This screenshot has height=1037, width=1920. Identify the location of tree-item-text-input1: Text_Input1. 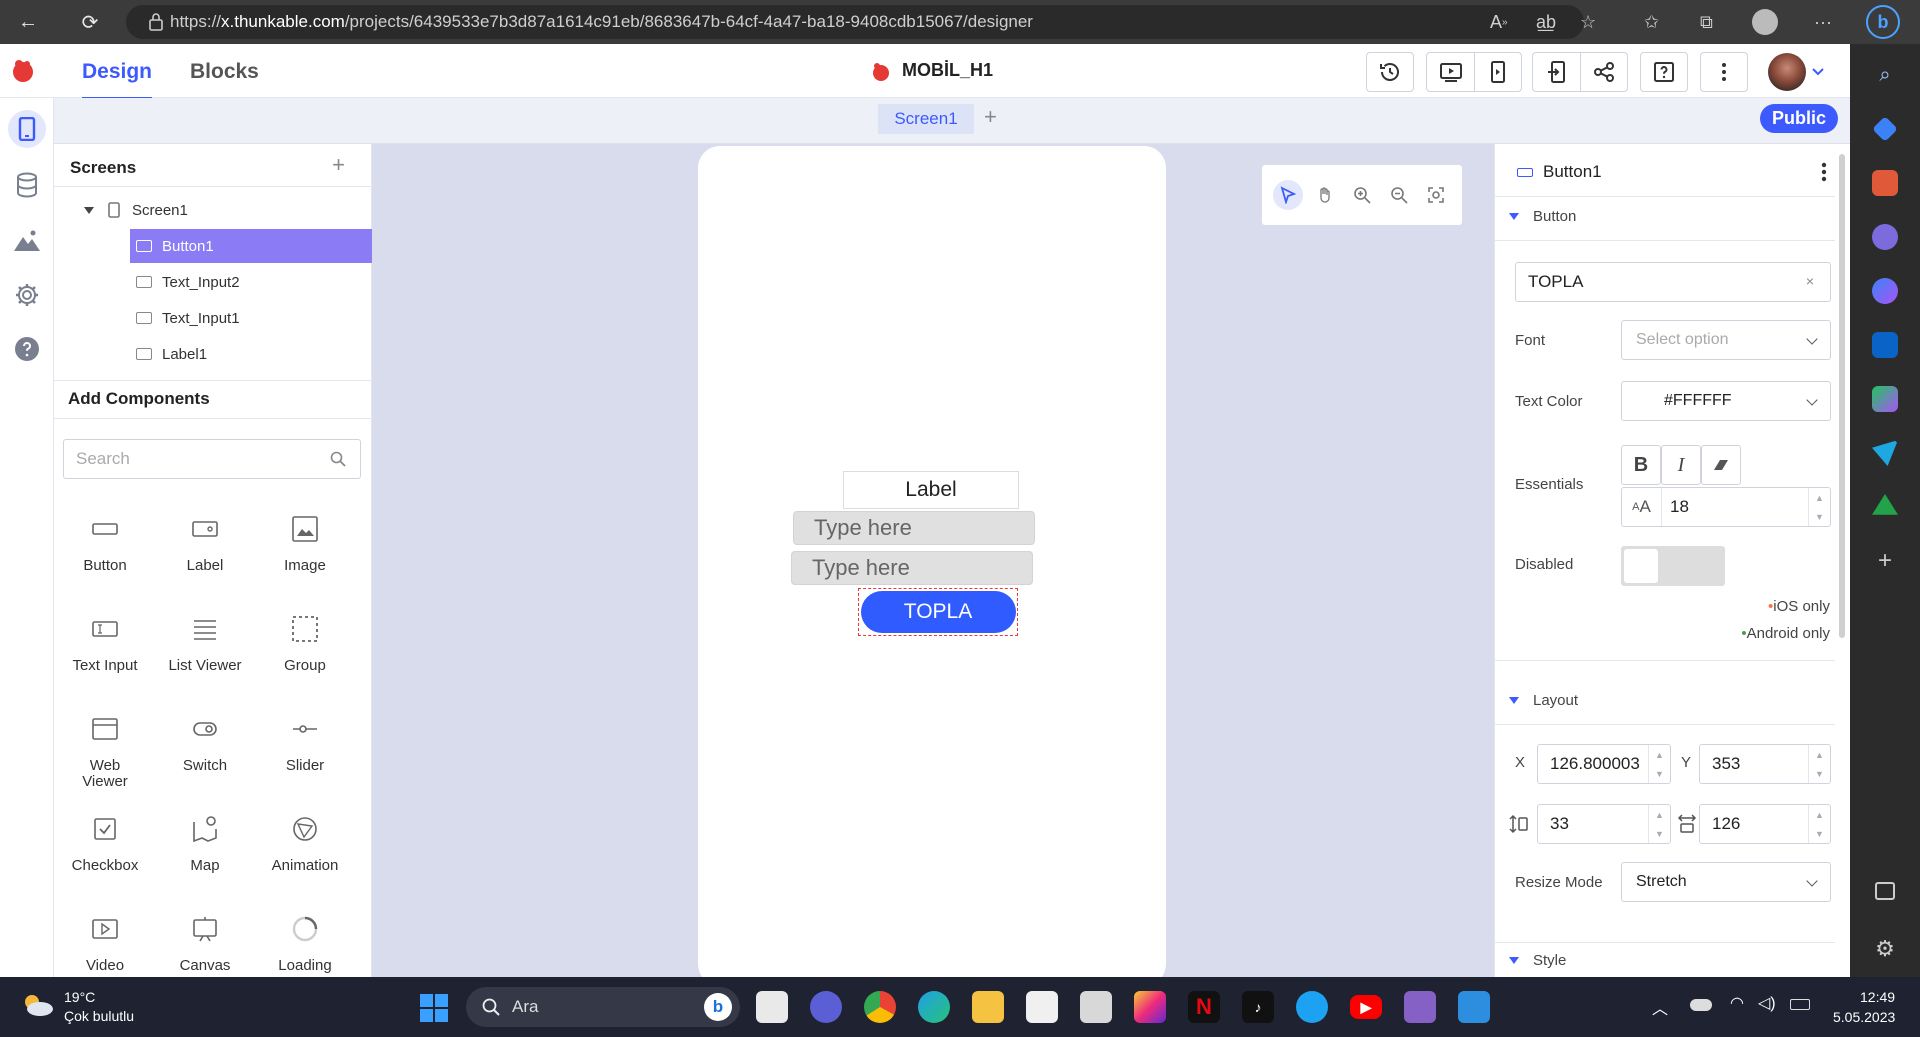
(251, 318).